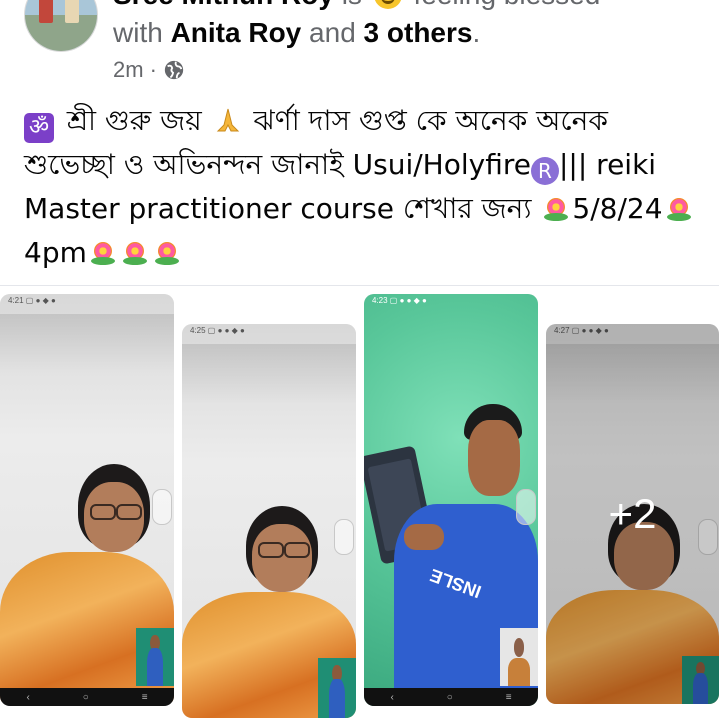 This screenshot has width=719, height=719. What do you see at coordinates (332, 32) in the screenshot?
I see `and-text: and` at bounding box center [332, 32].